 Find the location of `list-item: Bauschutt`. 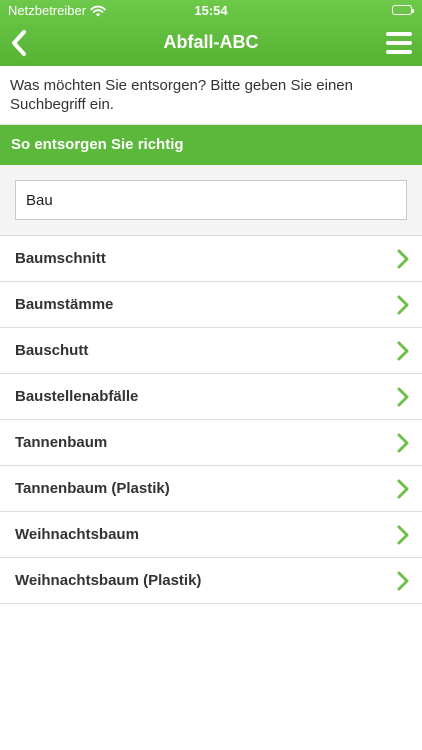

list-item: Bauschutt is located at coordinates (211, 351).